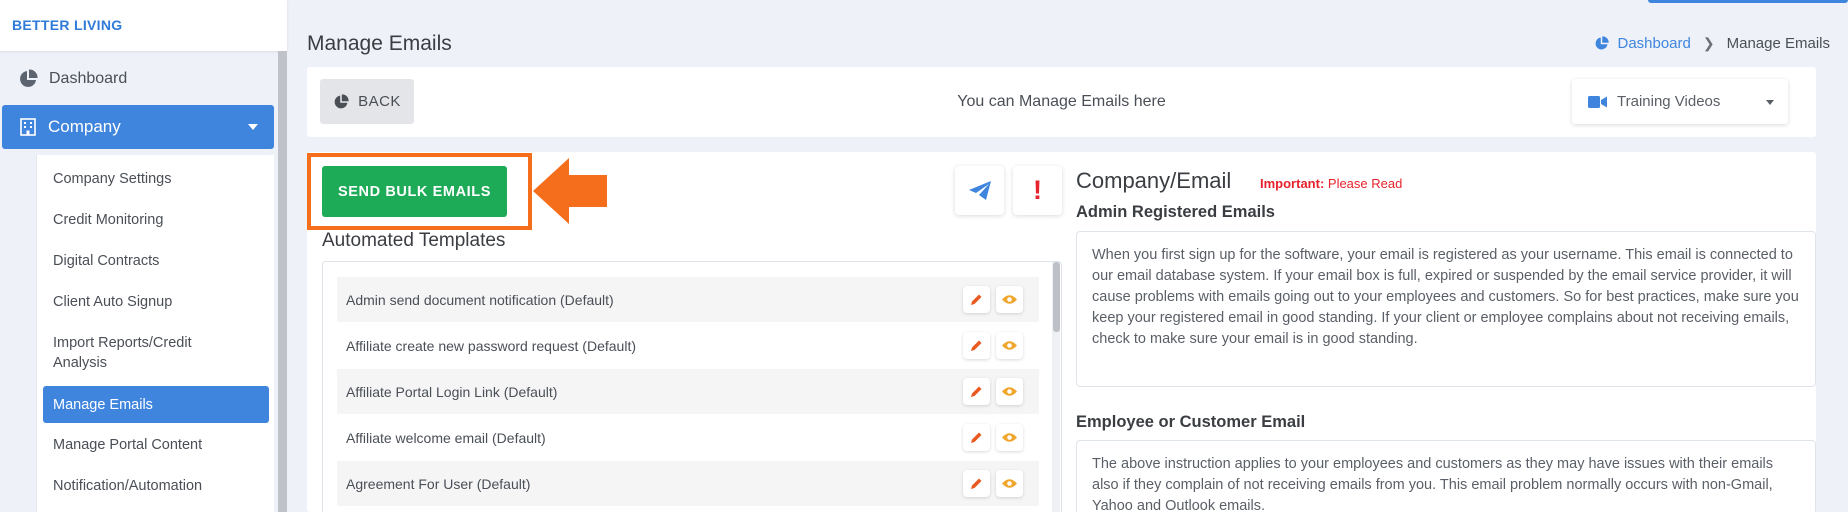 The image size is (1848, 512). What do you see at coordinates (137, 353) in the screenshot?
I see `sidebar-item-import-reports: Import Reports/Credit Analysis` at bounding box center [137, 353].